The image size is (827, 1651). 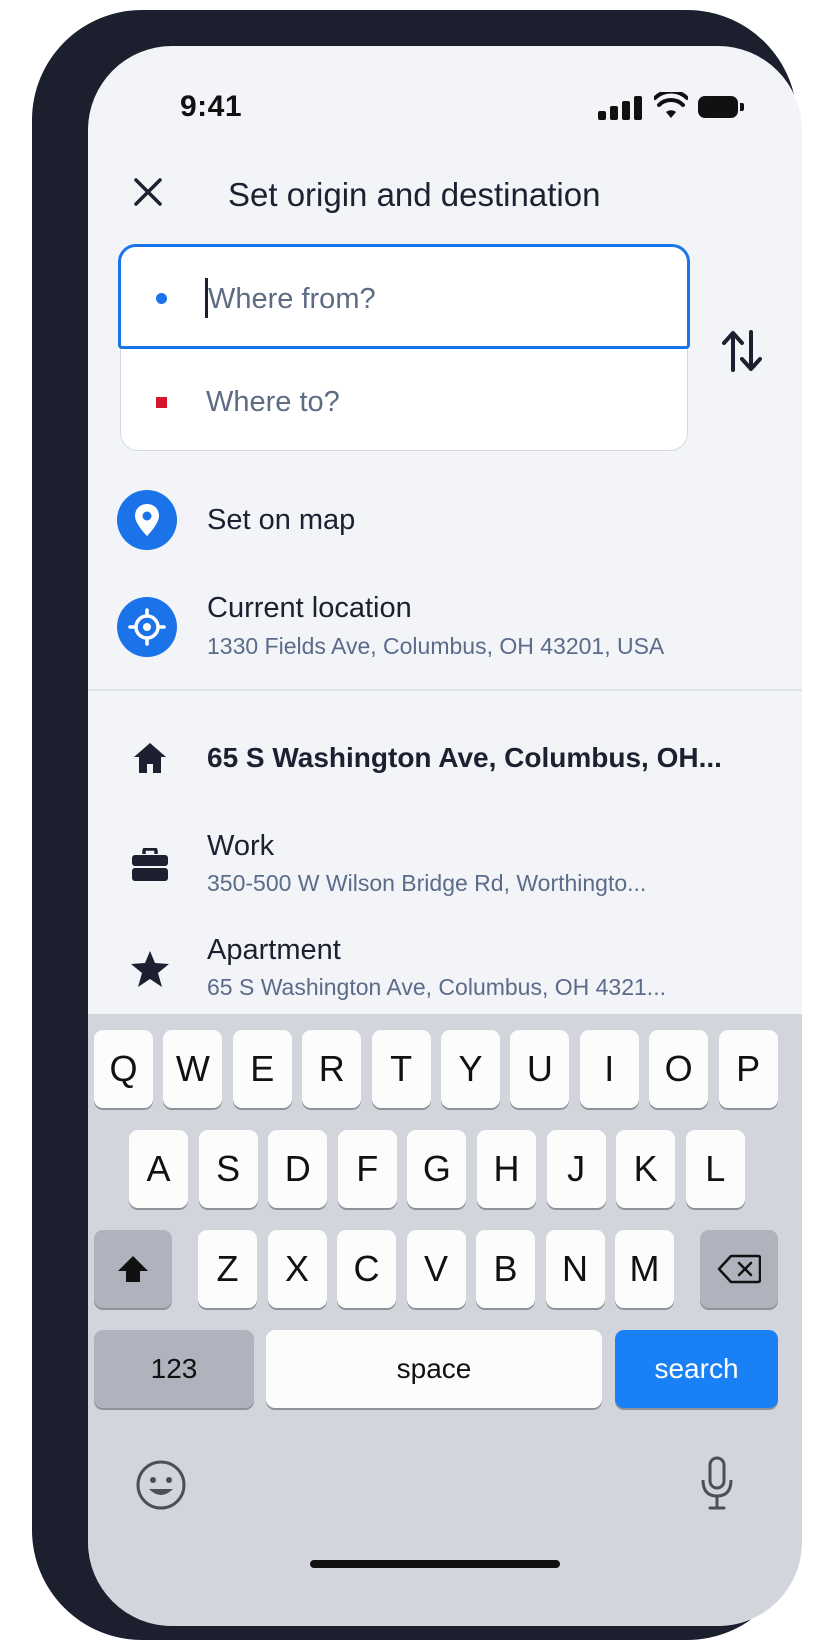 I want to click on divider, so click(x=445, y=690).